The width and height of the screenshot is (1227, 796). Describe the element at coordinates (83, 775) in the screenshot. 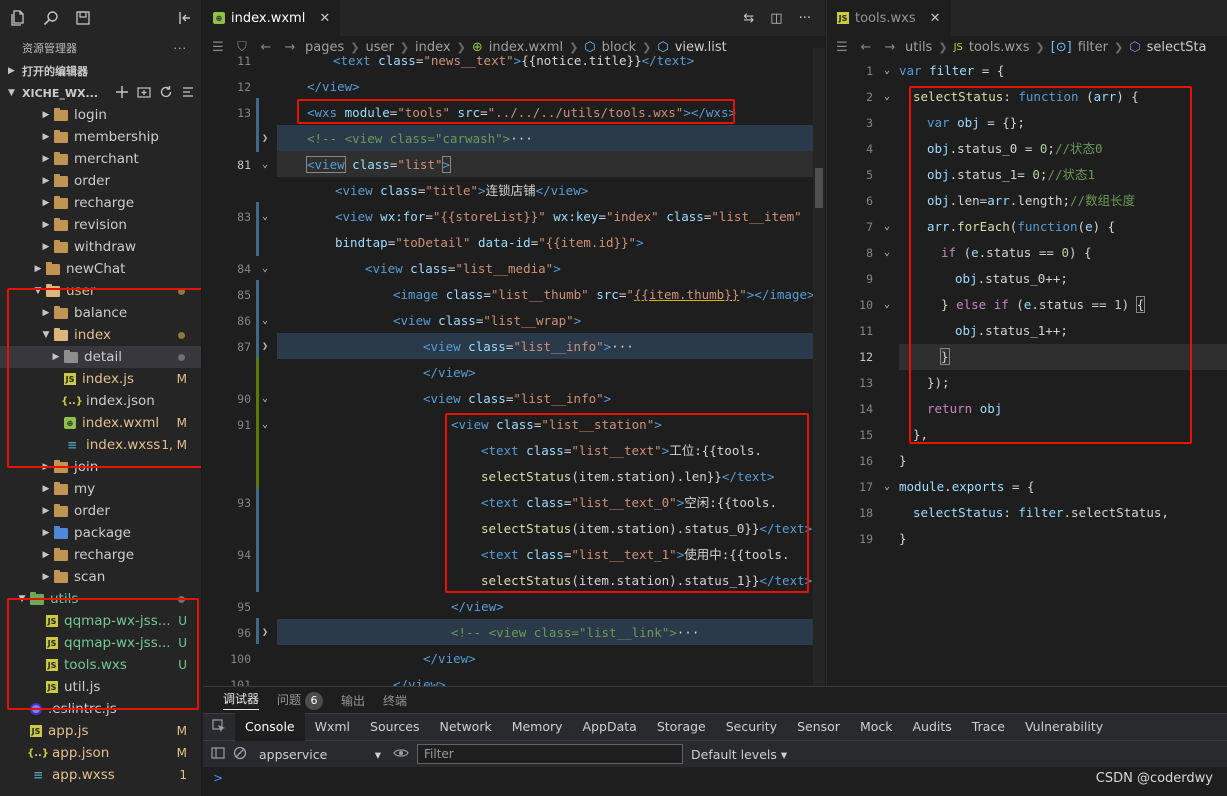

I see `tree-item-label: app.wxss` at that location.